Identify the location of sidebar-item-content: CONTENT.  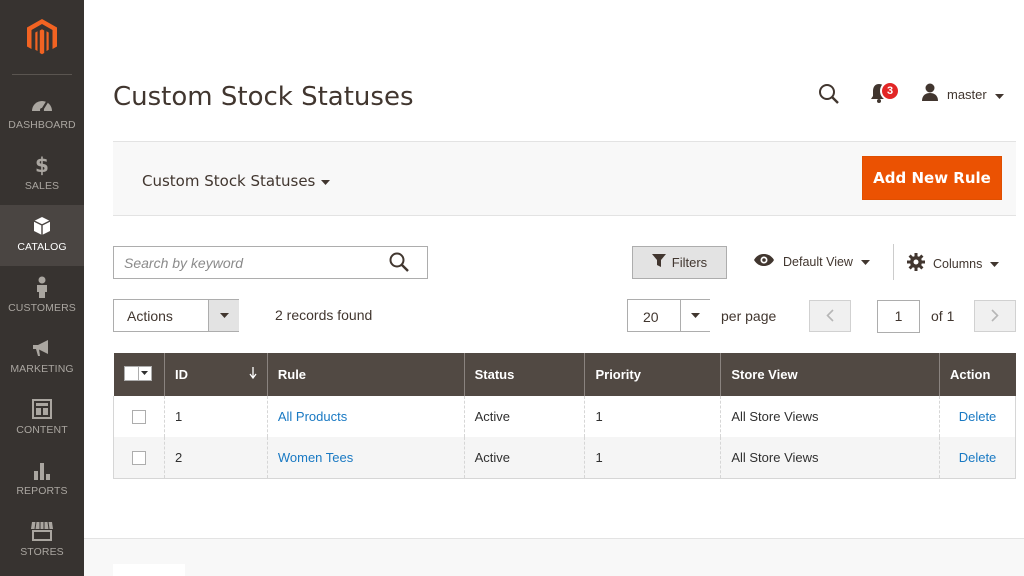
(42, 418).